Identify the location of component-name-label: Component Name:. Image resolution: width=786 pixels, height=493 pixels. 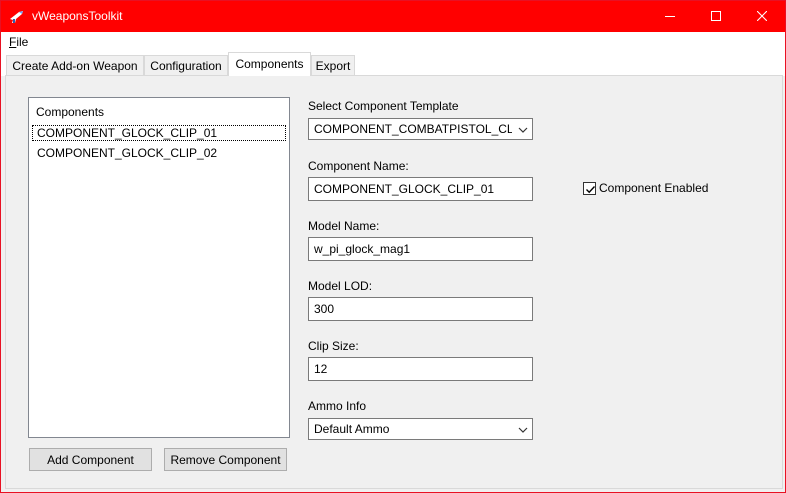
(358, 166).